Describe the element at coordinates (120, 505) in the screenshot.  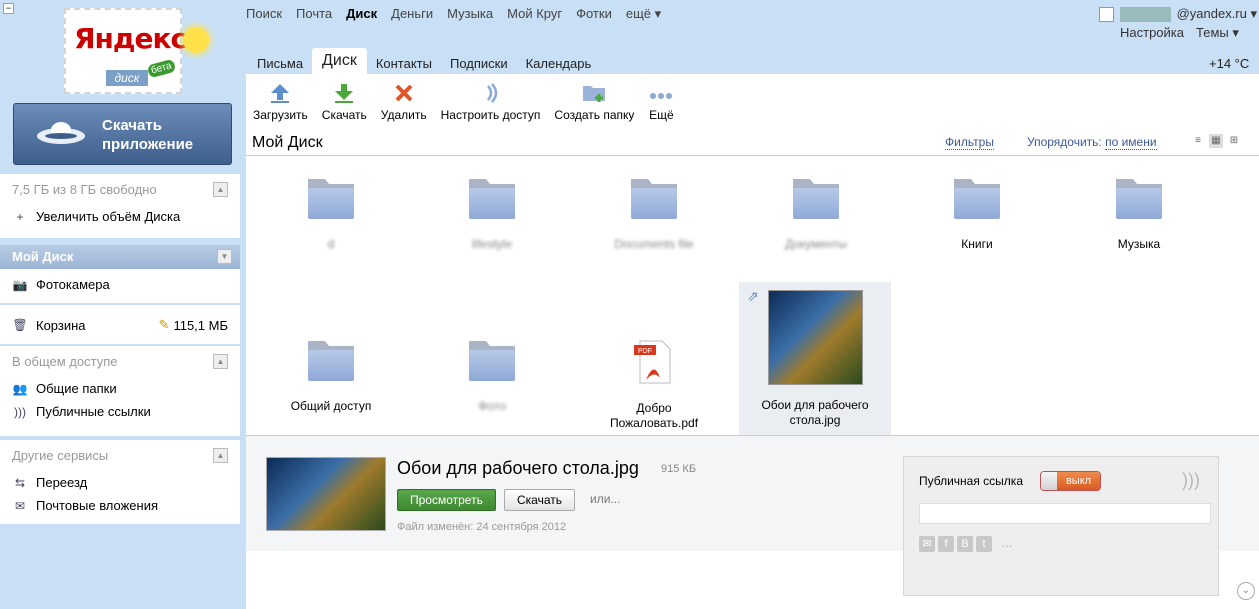
I see `sidebar-item-mail-attachments: ✉ Почтовые вложения` at that location.